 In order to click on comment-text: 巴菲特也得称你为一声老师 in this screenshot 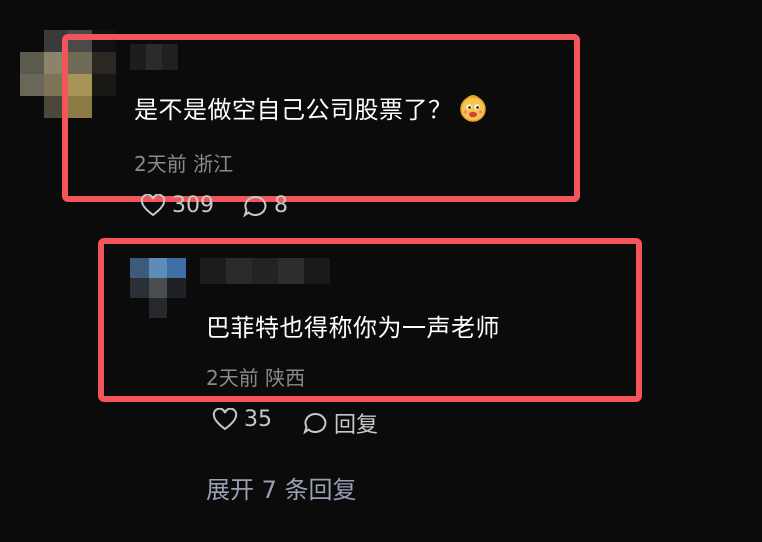, I will do `click(353, 325)`.